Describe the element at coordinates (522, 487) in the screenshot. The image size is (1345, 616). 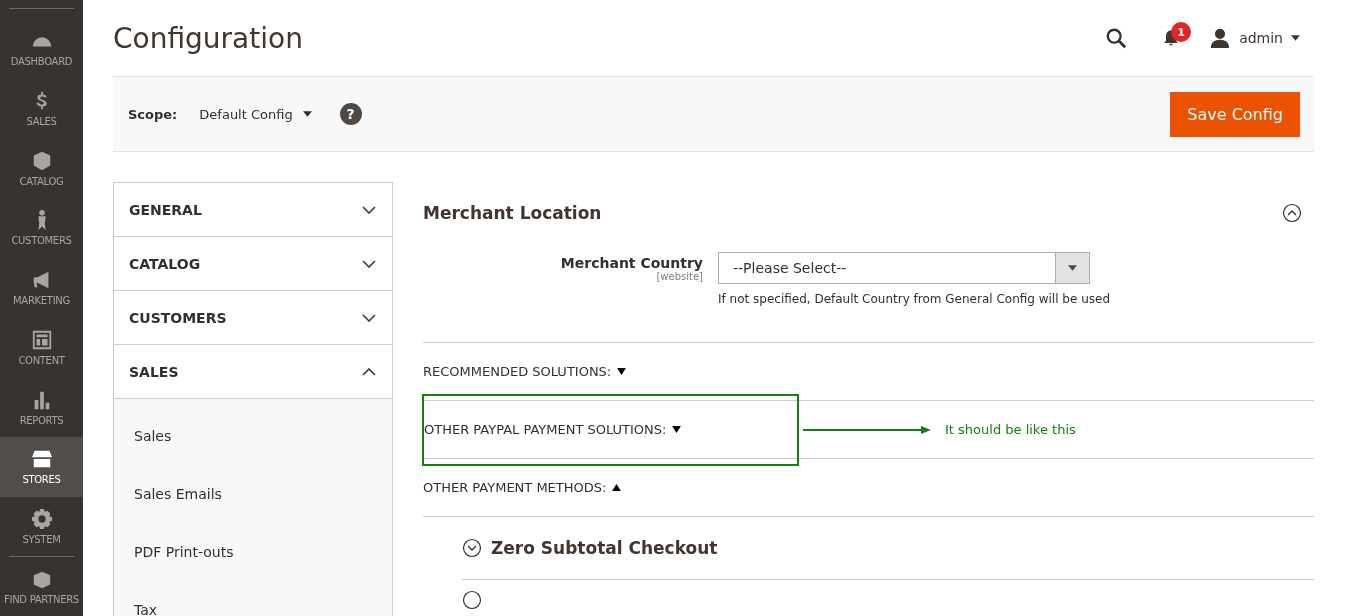
I see `section-toggle: OTHER PAYMENT METHODS:` at that location.